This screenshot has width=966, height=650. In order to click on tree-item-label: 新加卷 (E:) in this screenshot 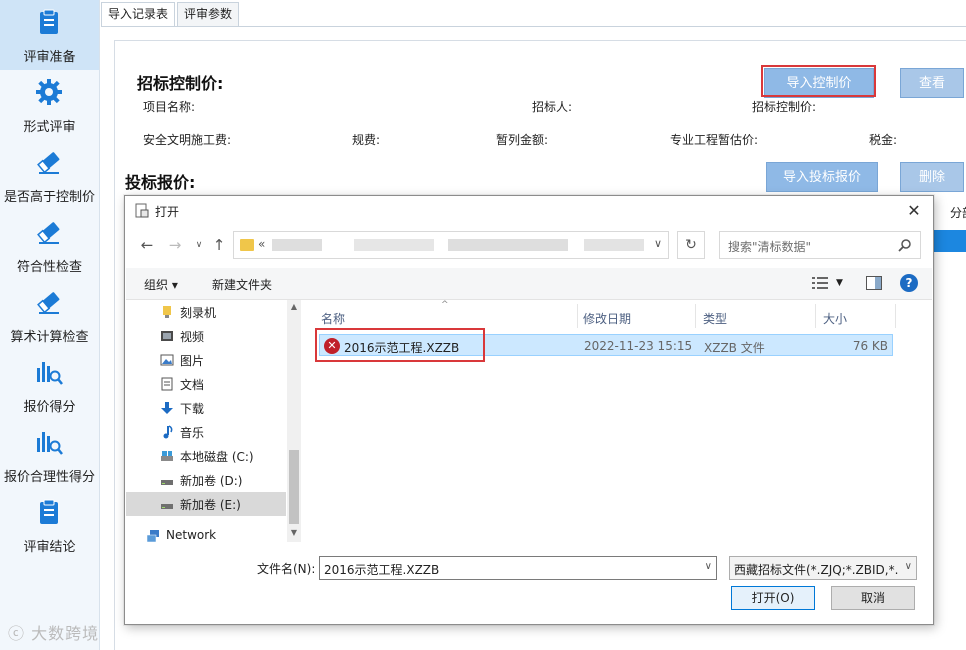, I will do `click(210, 505)`.